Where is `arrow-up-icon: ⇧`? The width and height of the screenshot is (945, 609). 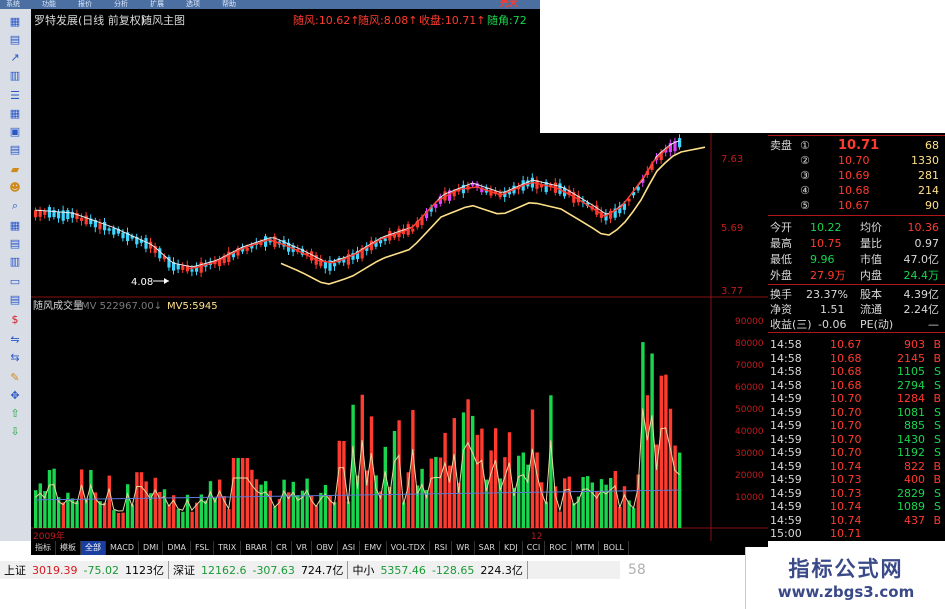
arrow-up-icon: ⇧ is located at coordinates (15, 414).